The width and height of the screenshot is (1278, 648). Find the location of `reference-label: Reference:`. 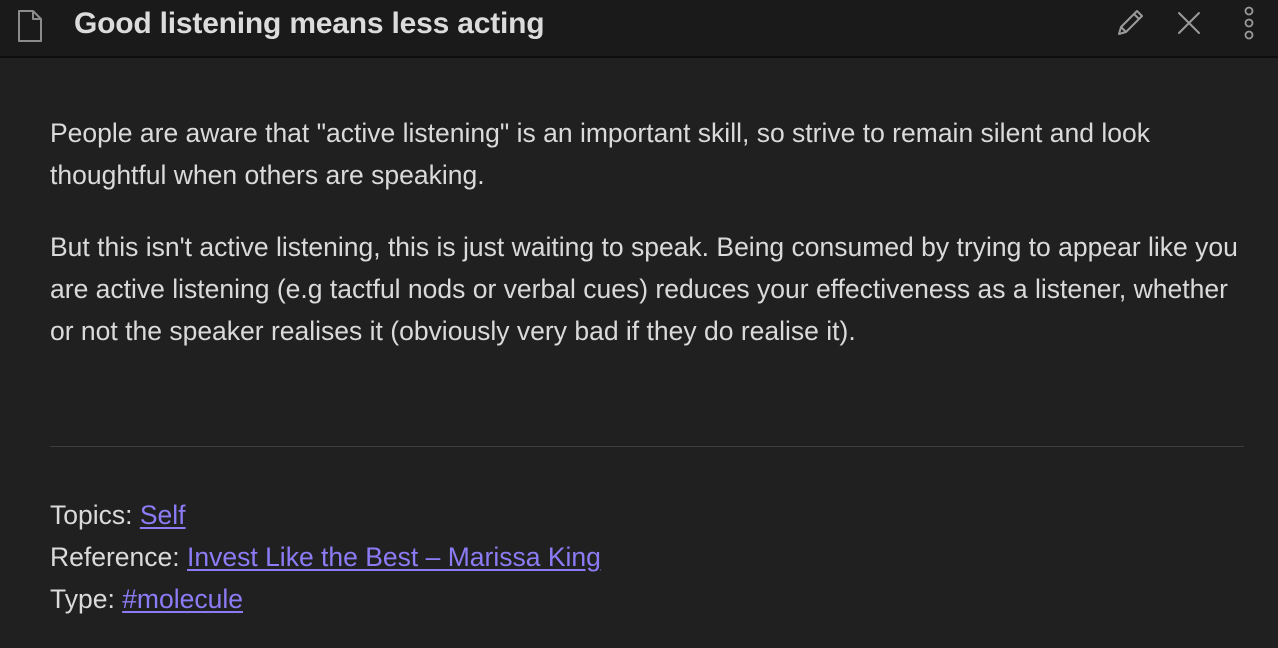

reference-label: Reference: is located at coordinates (118, 557).